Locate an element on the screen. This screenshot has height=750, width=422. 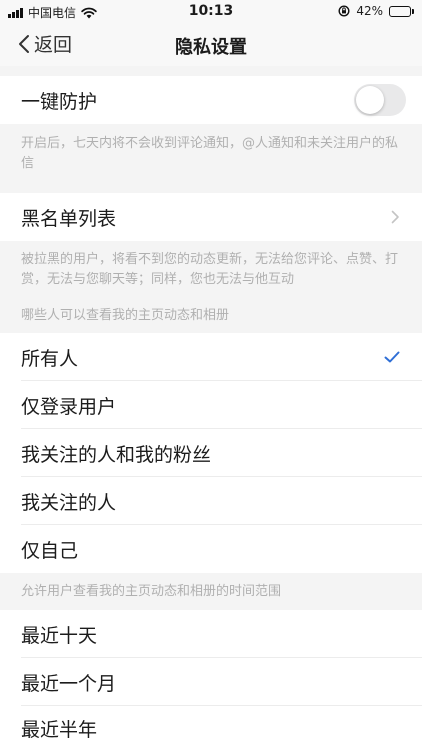
time-range-option-label: 最近十天 is located at coordinates (59, 635).